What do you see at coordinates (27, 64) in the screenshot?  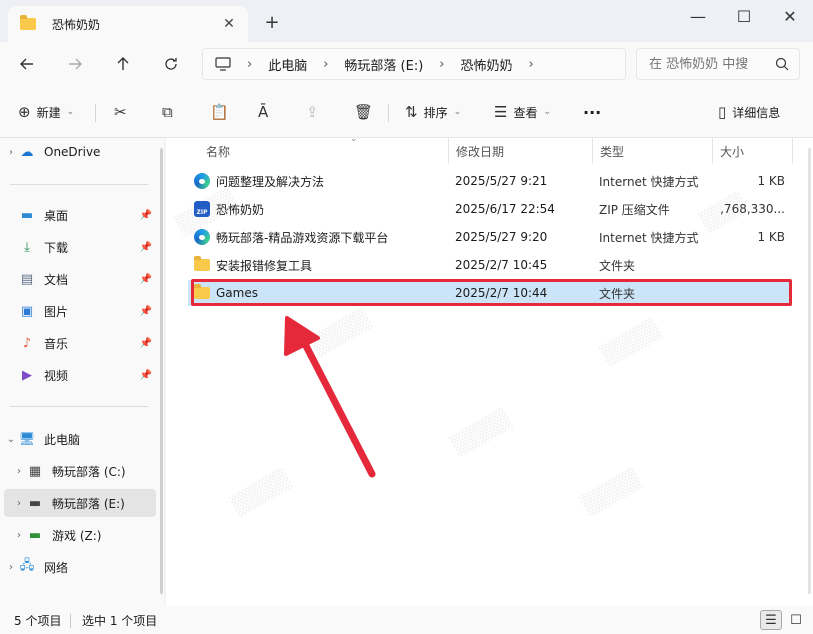 I see `back-button` at bounding box center [27, 64].